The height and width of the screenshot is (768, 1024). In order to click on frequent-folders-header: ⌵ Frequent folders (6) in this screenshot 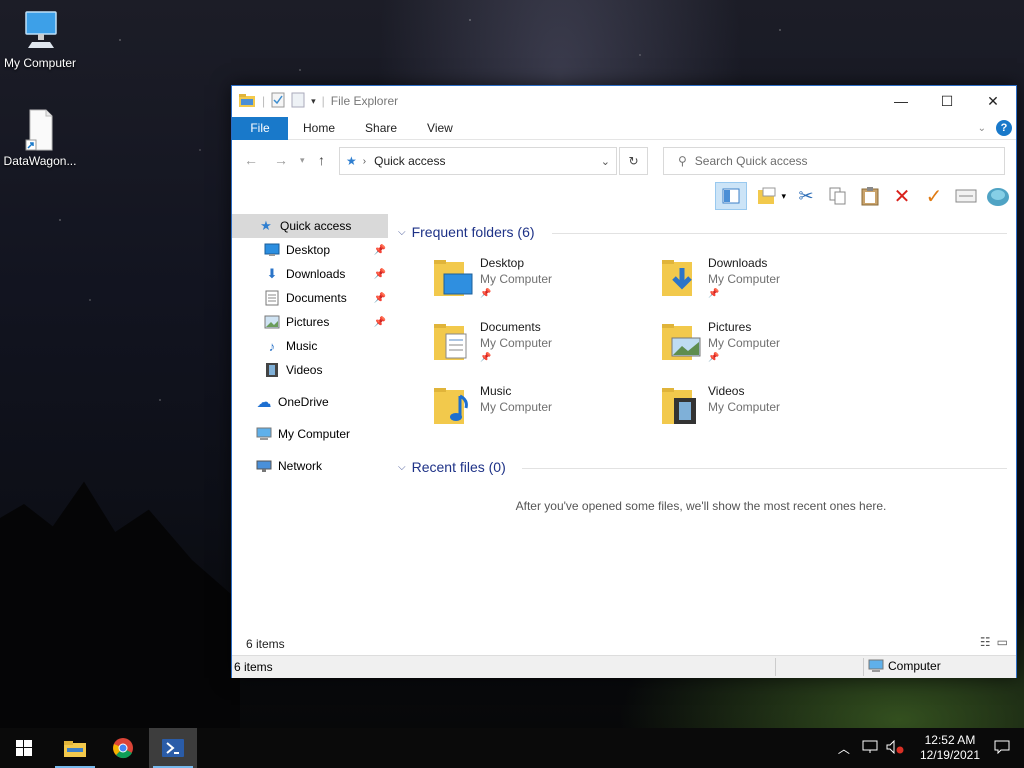, I will do `click(466, 232)`.